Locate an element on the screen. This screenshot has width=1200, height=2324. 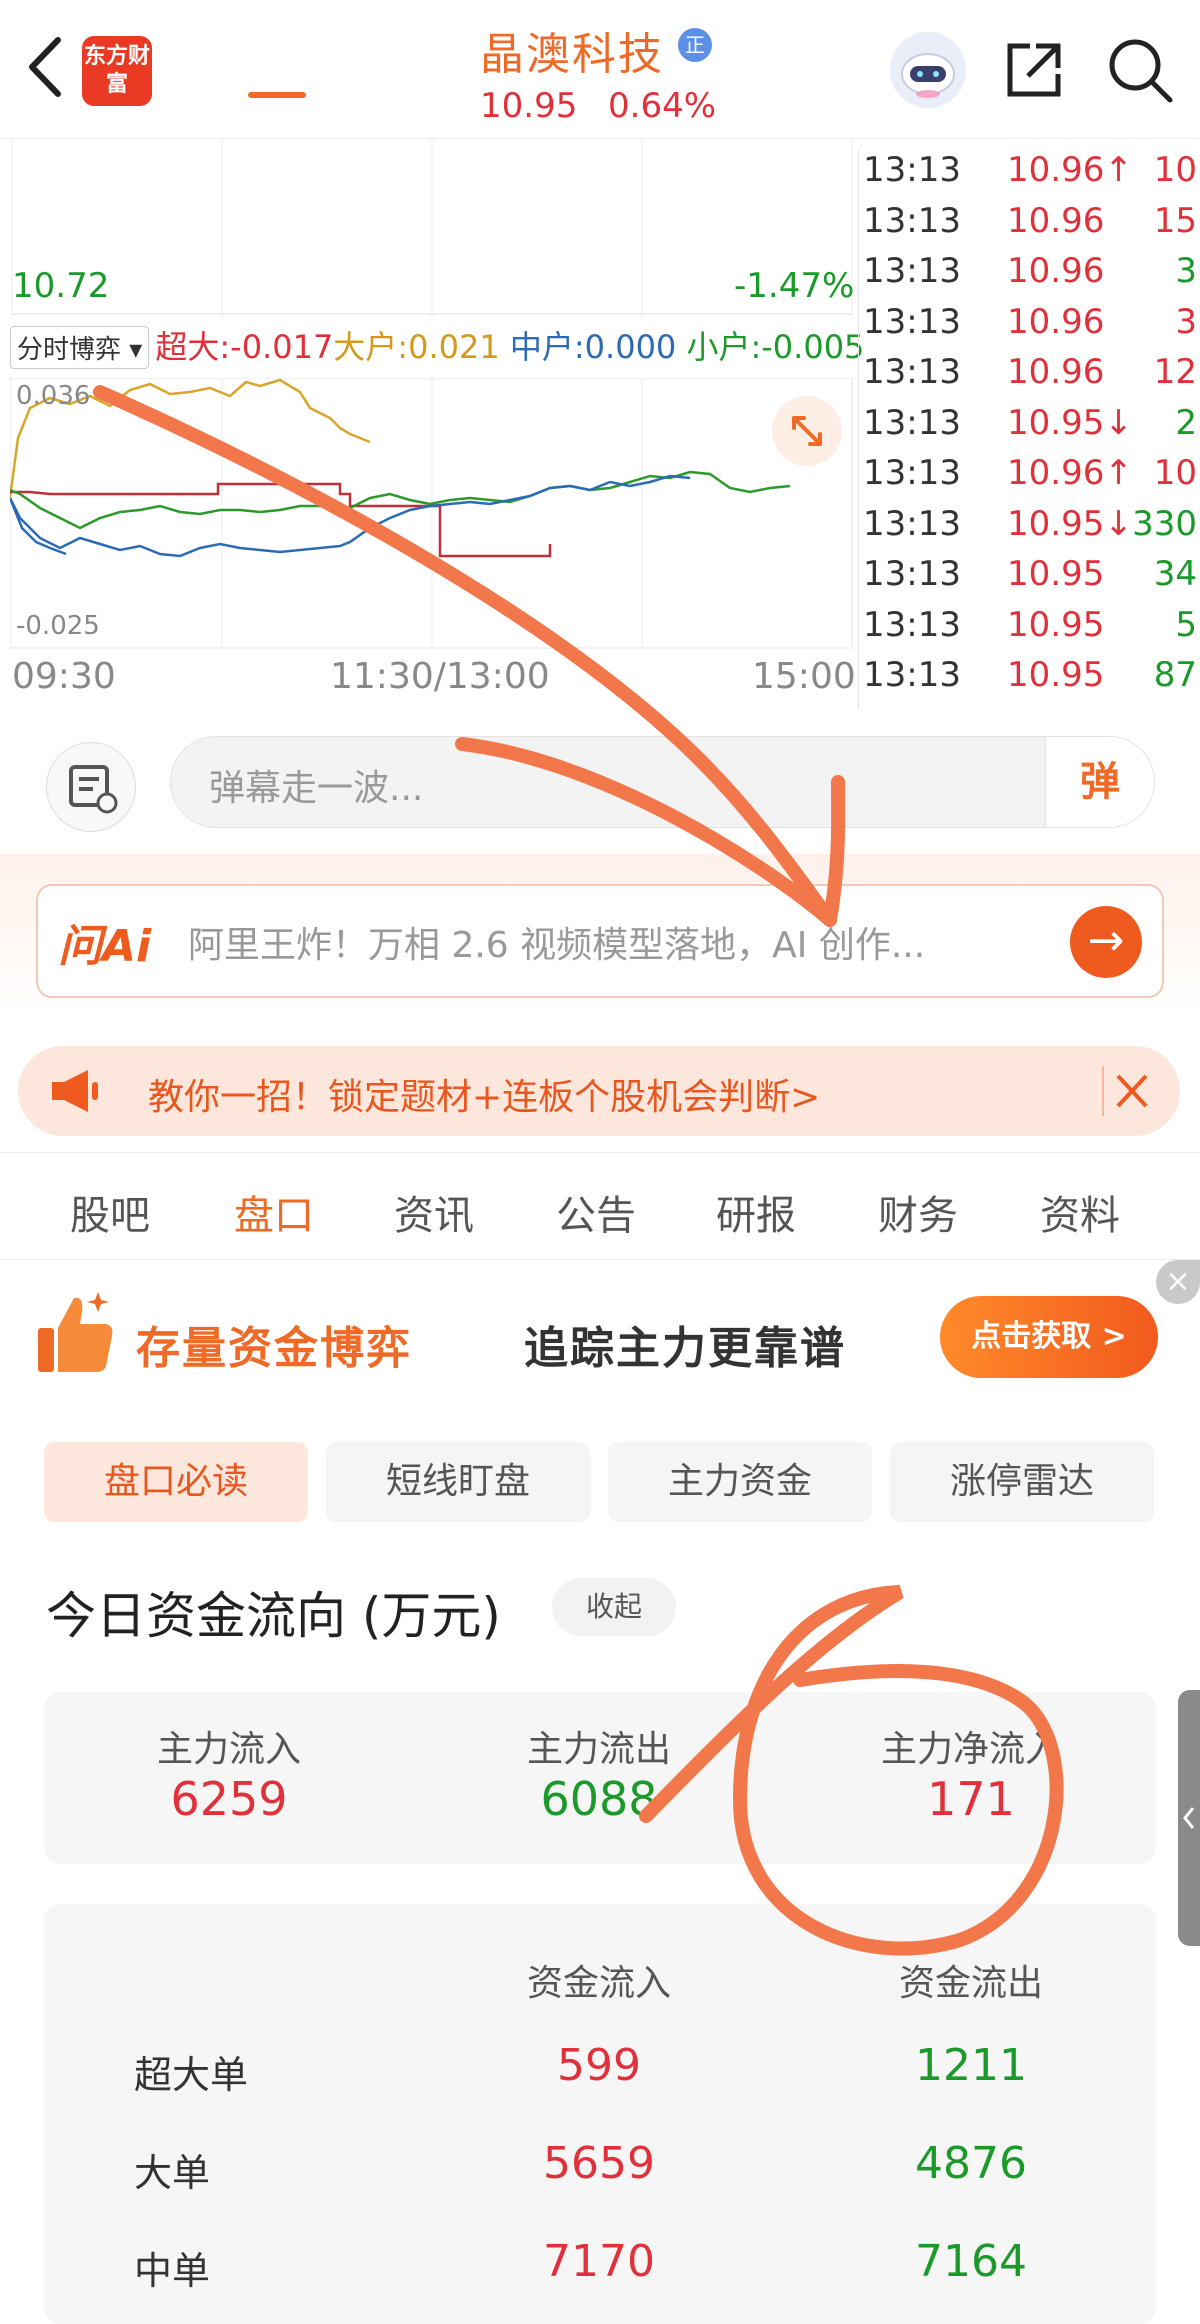
main-inflow-value: 6259 is located at coordinates (229, 1799).